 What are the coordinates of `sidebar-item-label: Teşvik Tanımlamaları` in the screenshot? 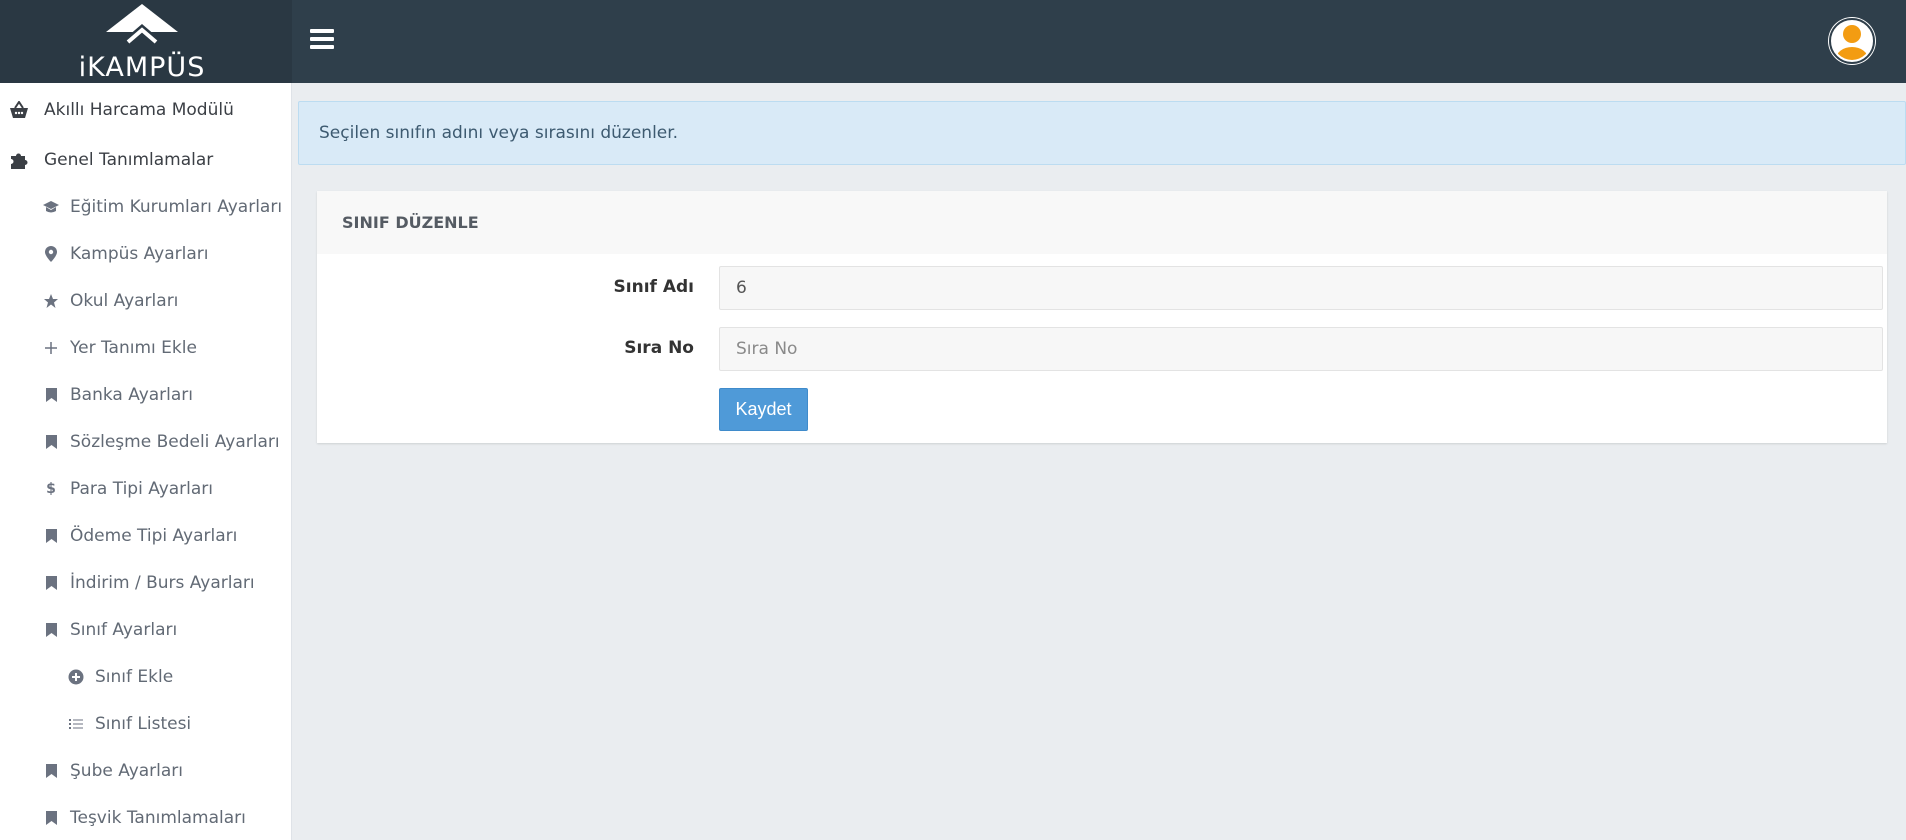 It's located at (158, 818).